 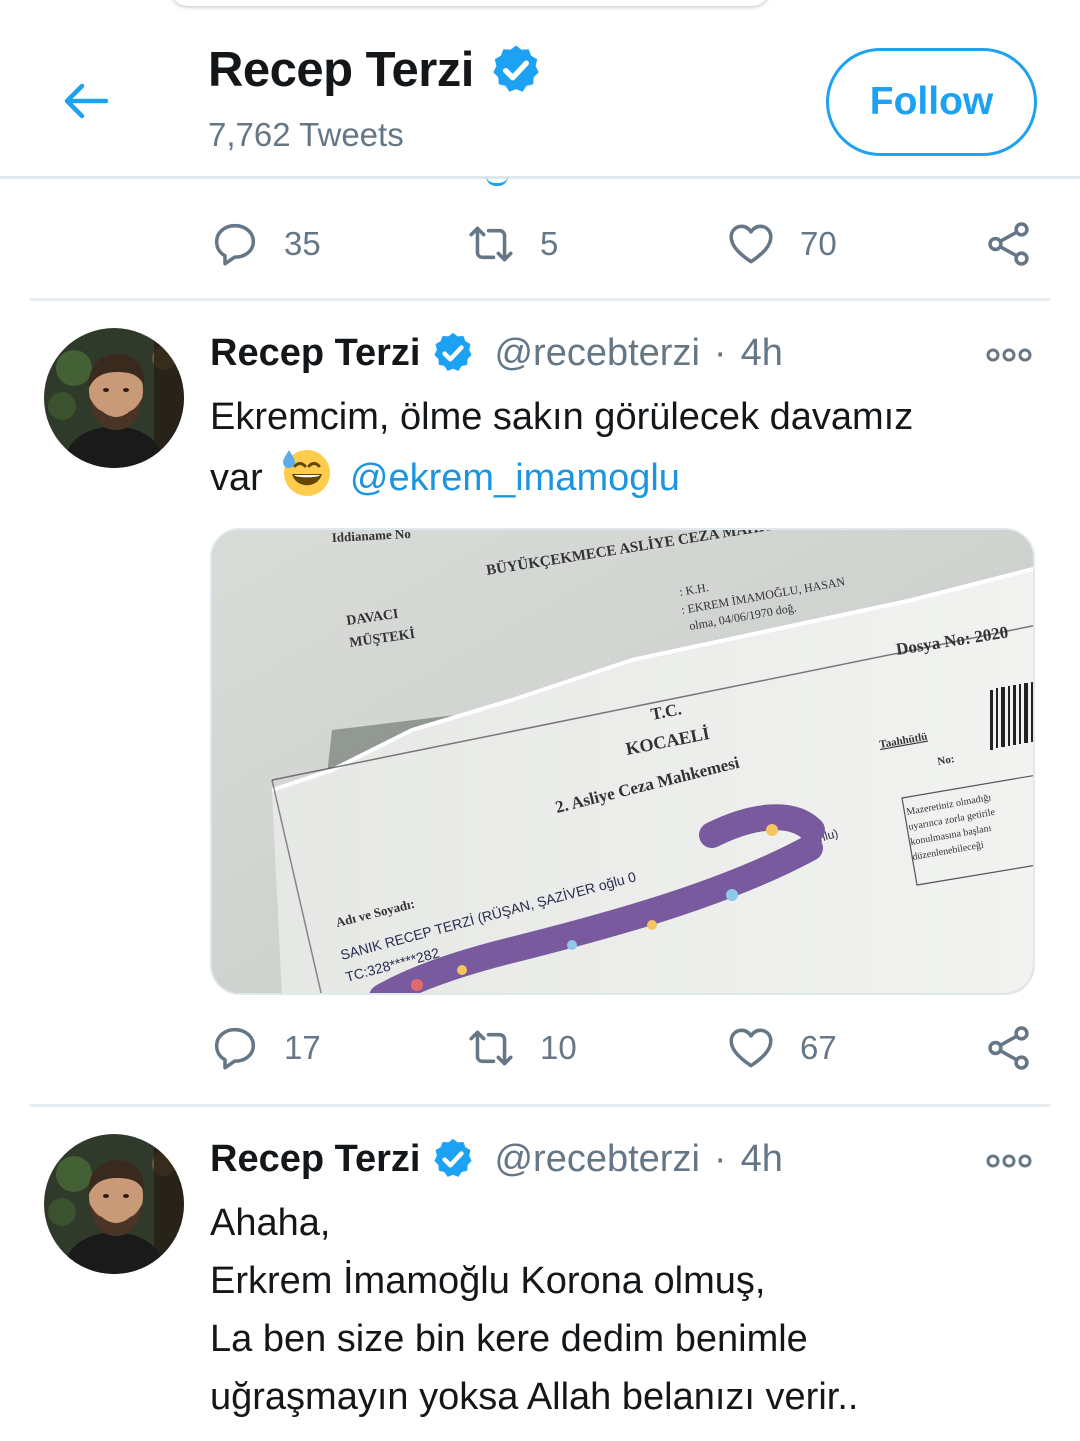 What do you see at coordinates (307, 473) in the screenshot?
I see `grinning-sweat-emoji` at bounding box center [307, 473].